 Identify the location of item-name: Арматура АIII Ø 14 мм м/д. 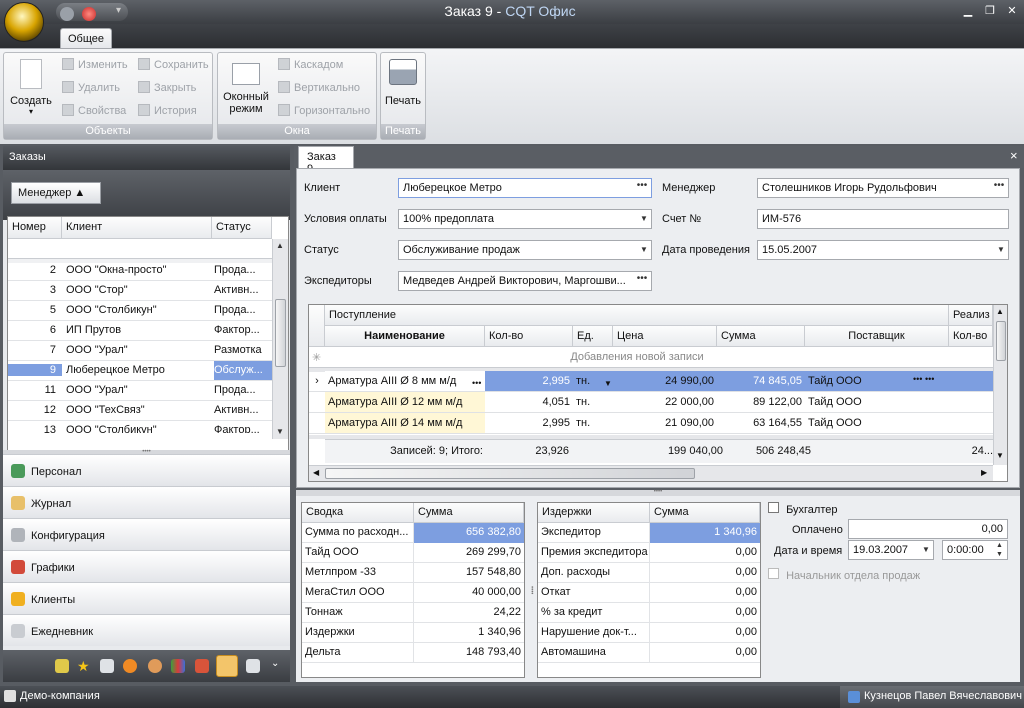
(405, 423).